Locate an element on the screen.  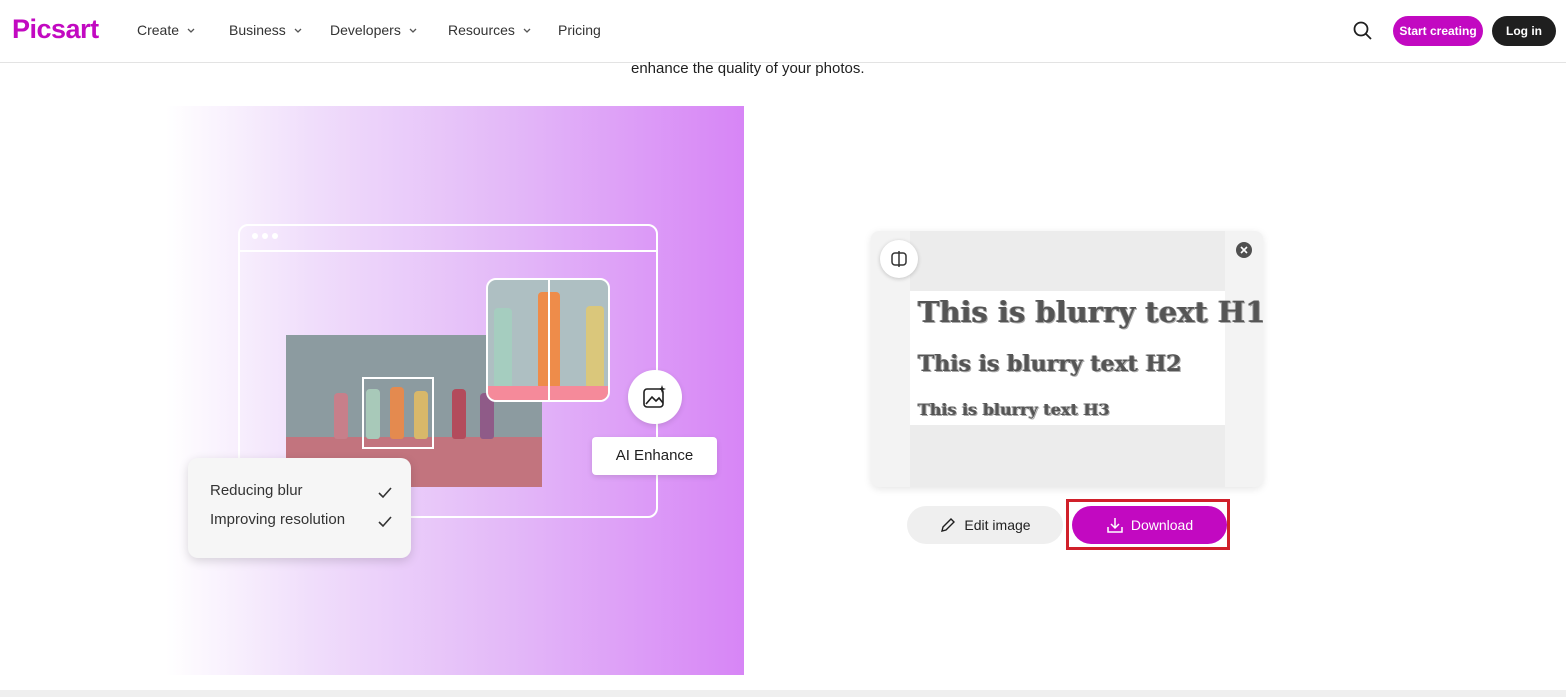
compare-button is located at coordinates (899, 259).